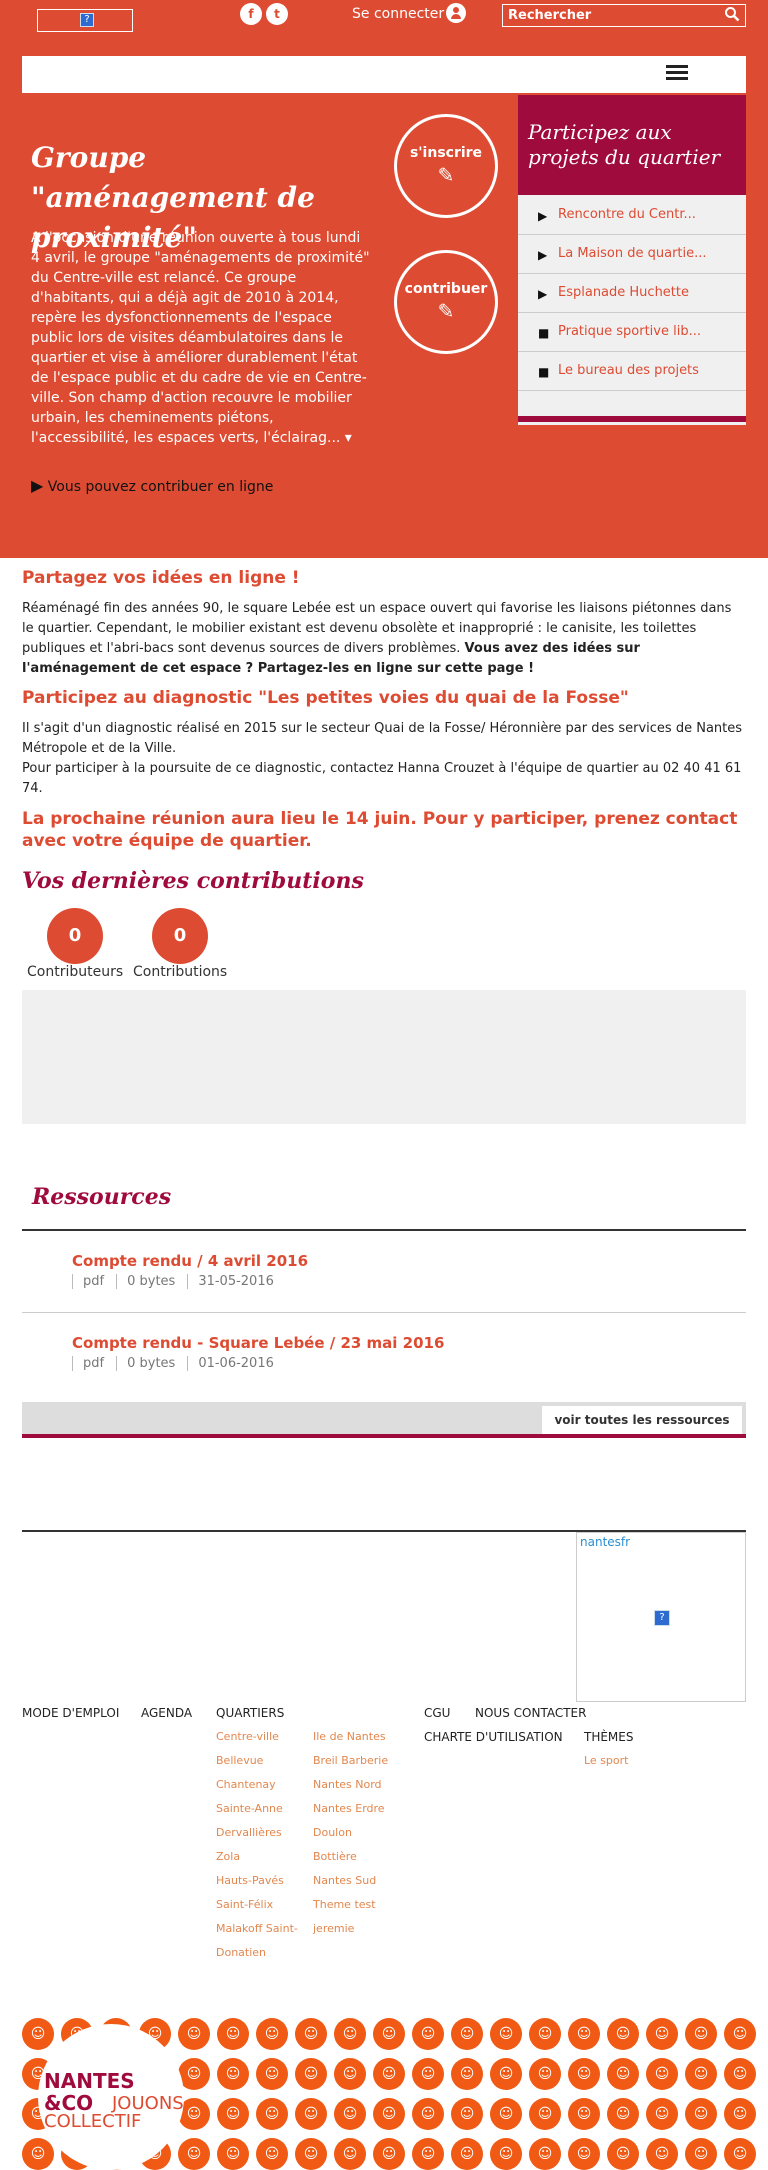  What do you see at coordinates (332, 1832) in the screenshot?
I see `footer-quartier-link: Doulon` at bounding box center [332, 1832].